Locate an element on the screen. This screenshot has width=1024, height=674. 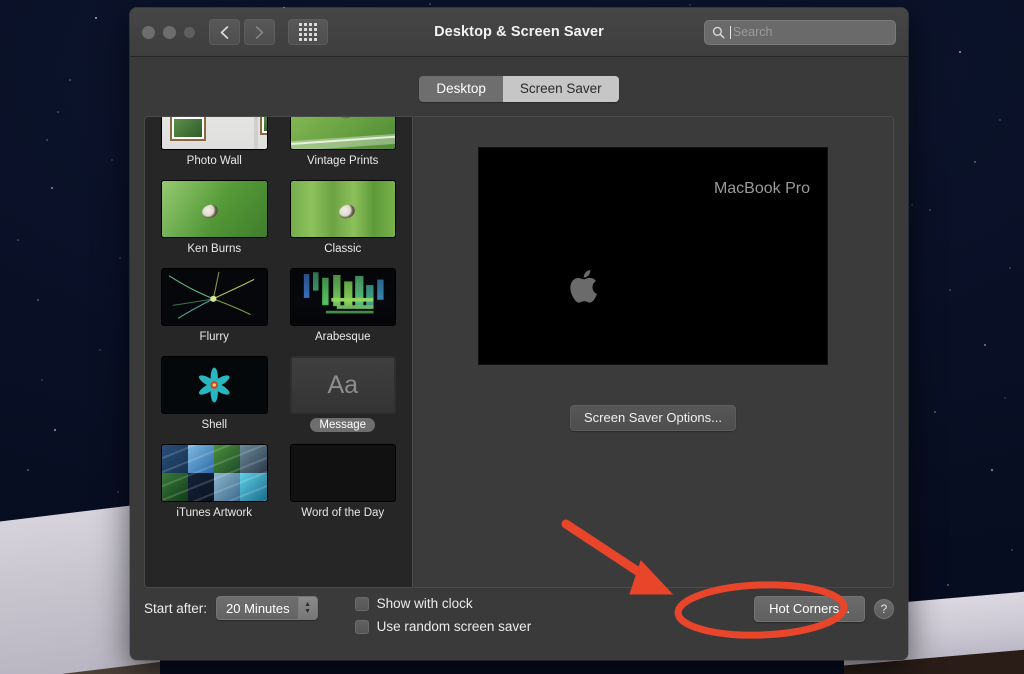
search-field is located at coordinates (800, 32).